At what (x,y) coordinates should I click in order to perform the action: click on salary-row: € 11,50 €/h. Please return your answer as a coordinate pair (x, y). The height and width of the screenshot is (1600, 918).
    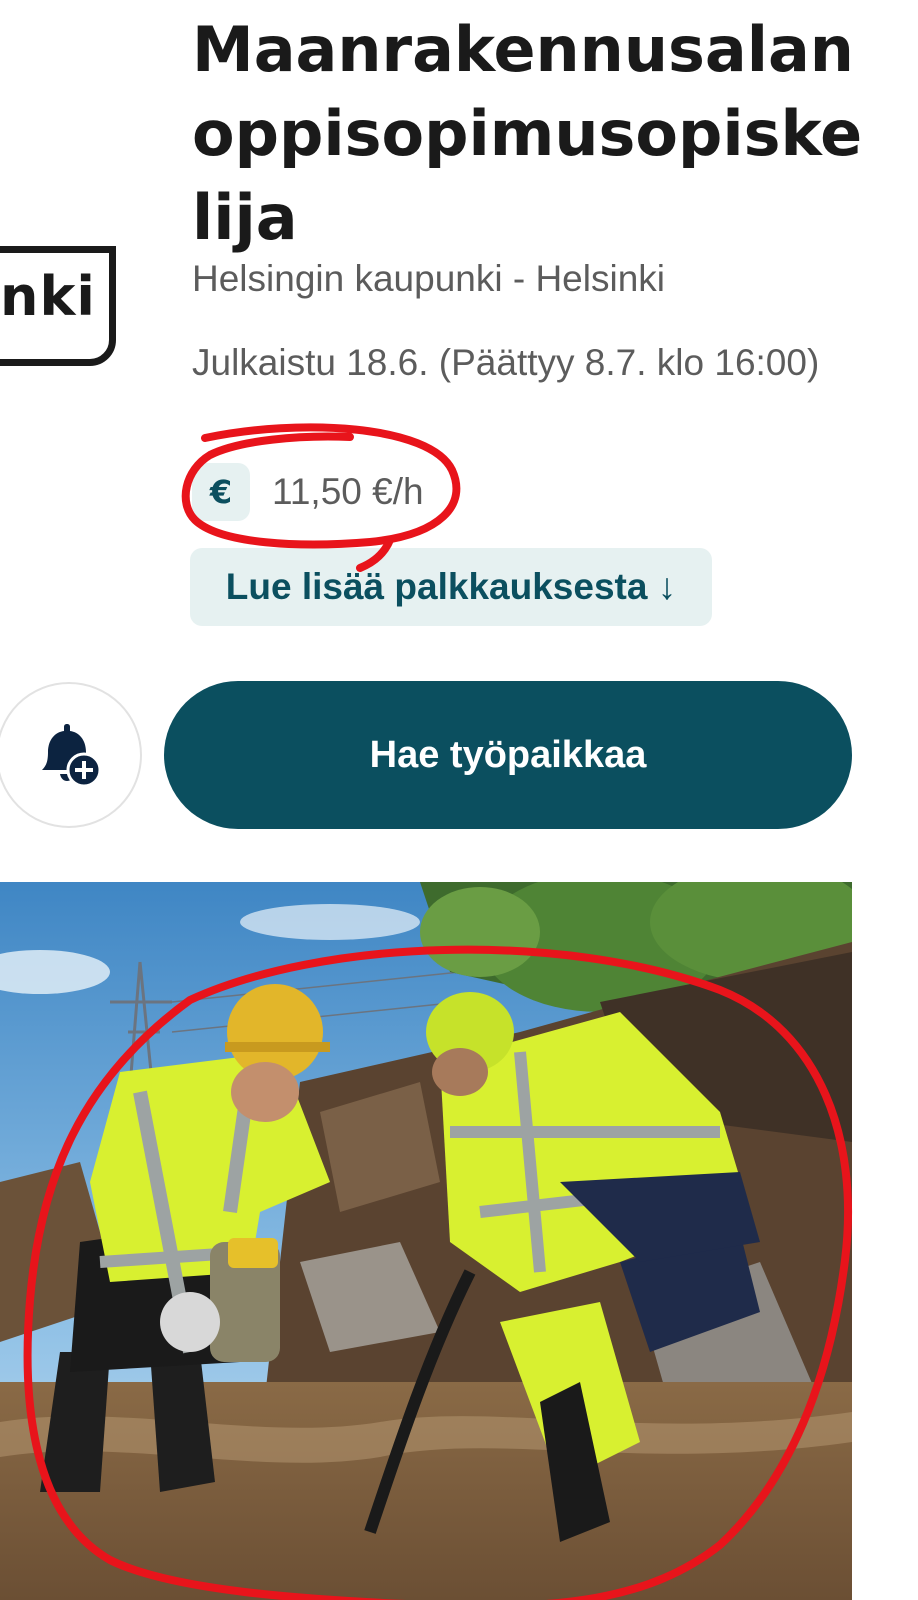
    Looking at the image, I should click on (308, 492).